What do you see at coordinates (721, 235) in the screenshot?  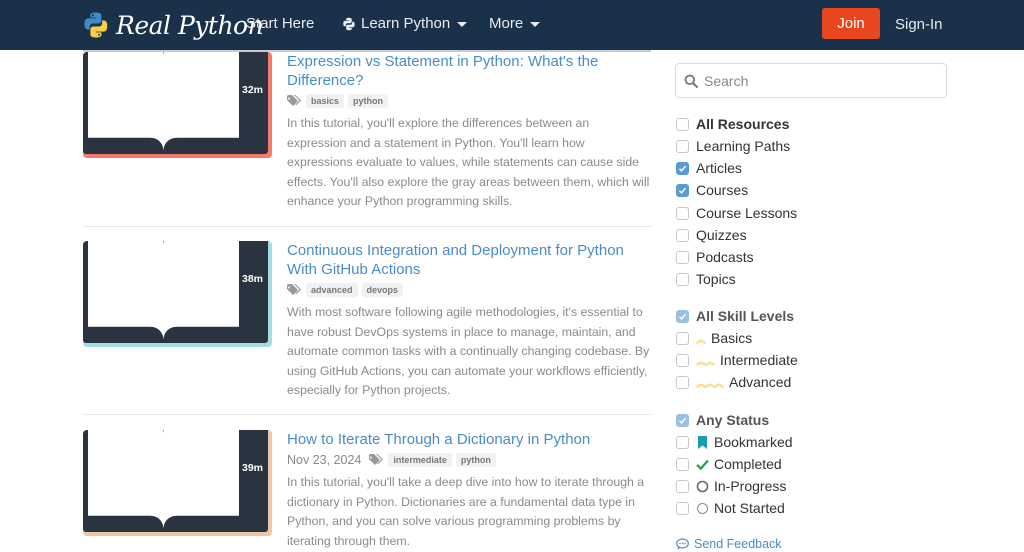 I see `filter-label: Quizzes` at bounding box center [721, 235].